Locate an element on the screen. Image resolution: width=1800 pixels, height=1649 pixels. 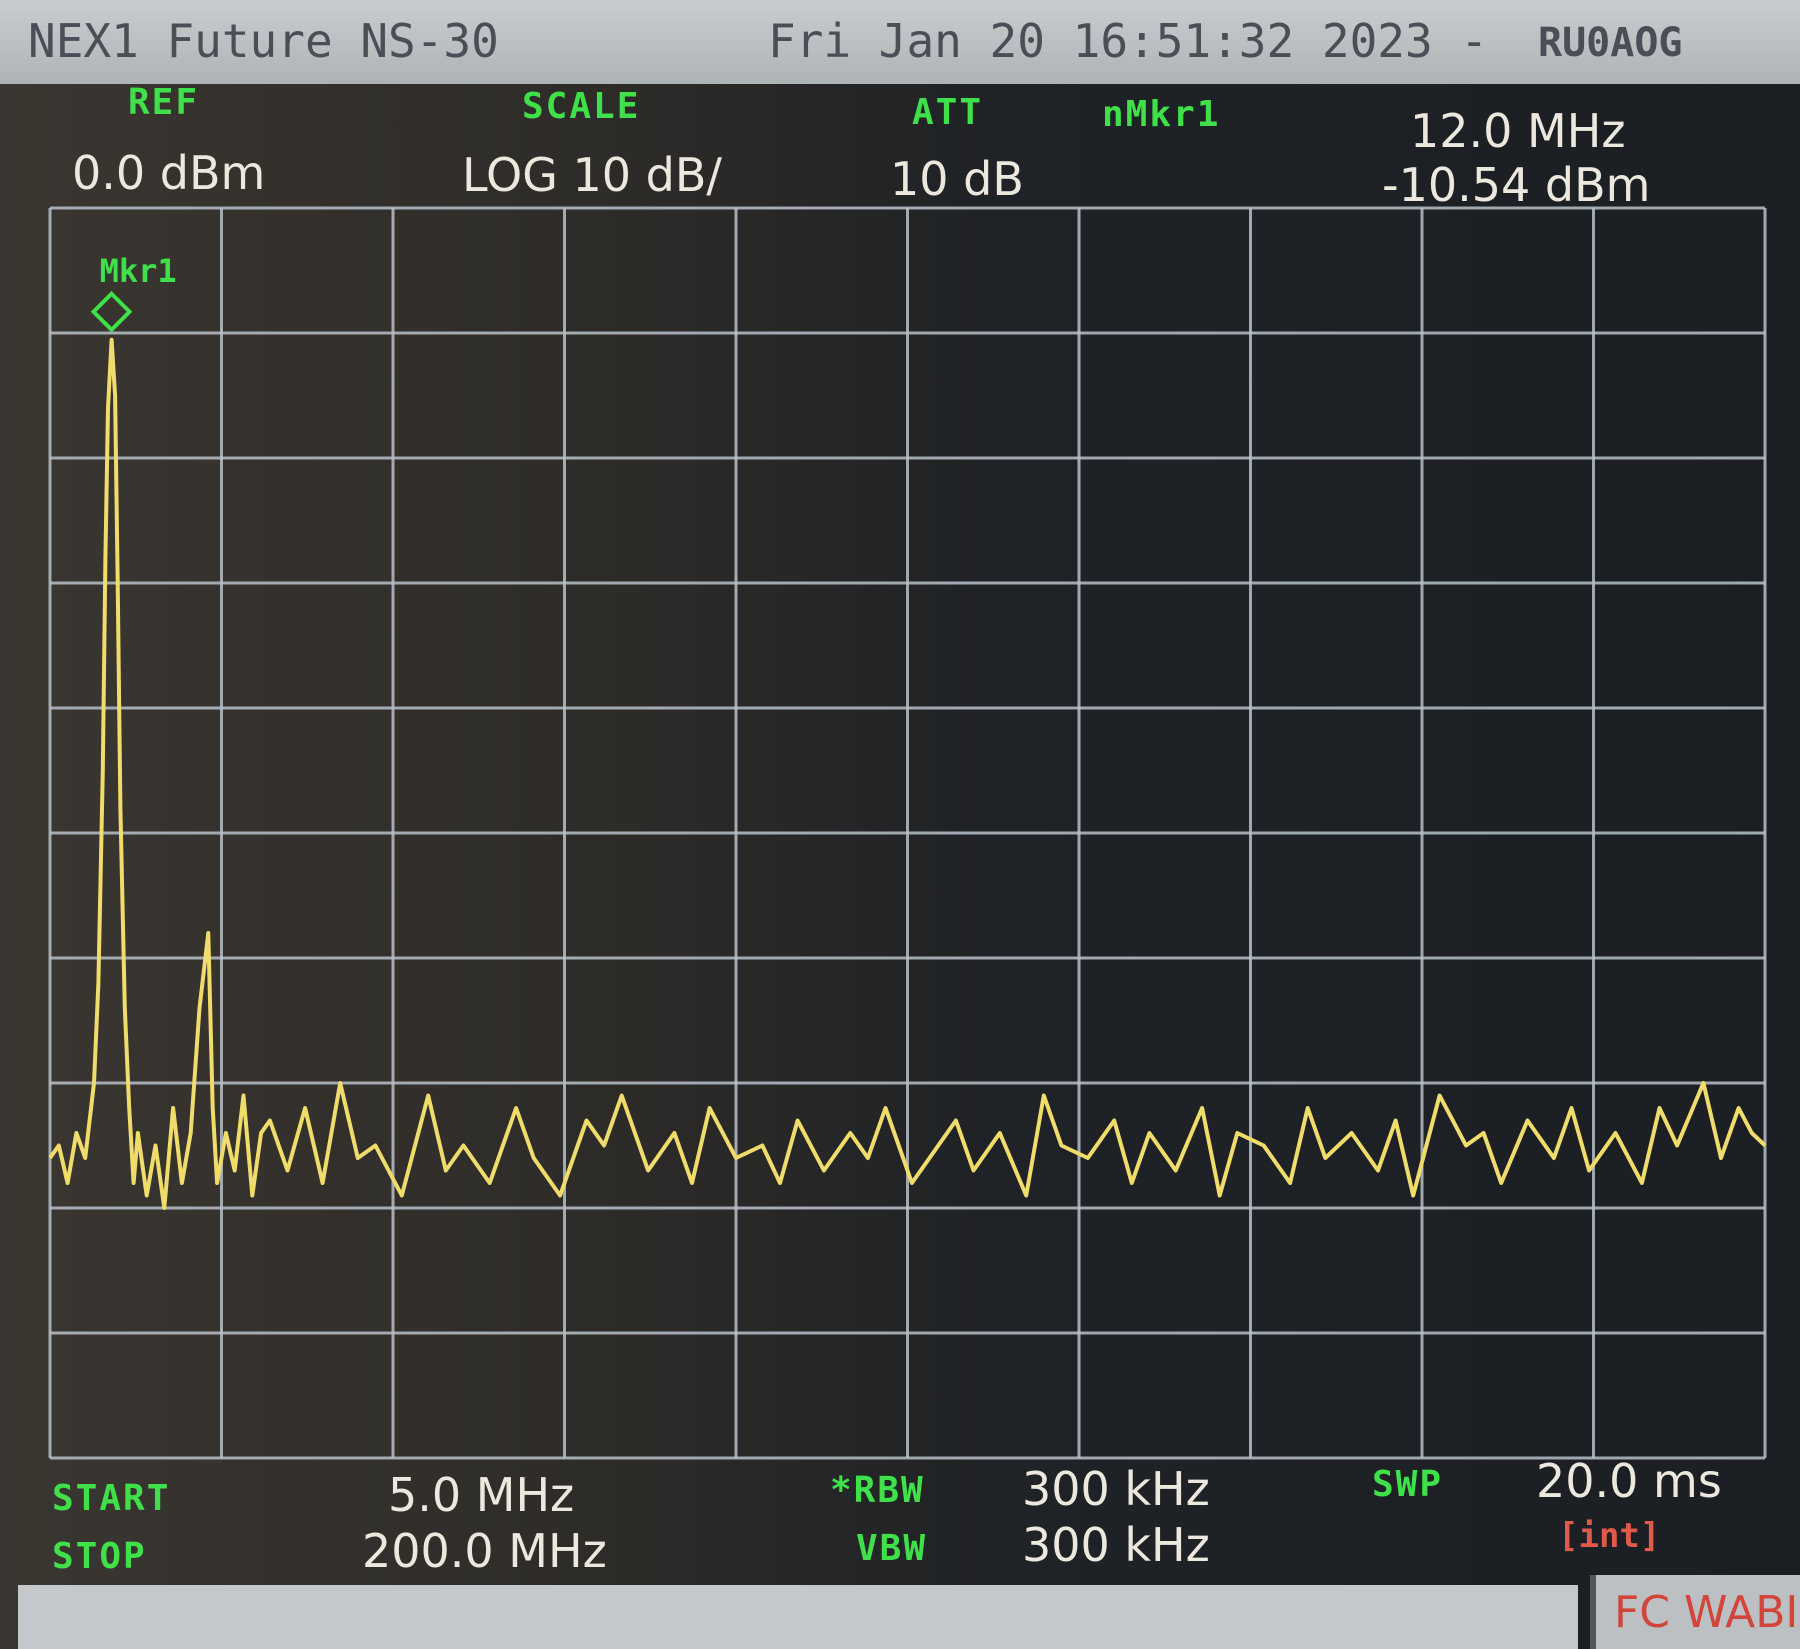
marker-diamond-icon is located at coordinates (111, 311).